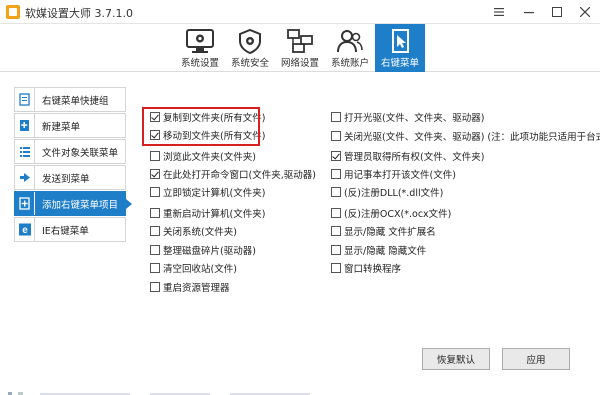 The image size is (600, 395). What do you see at coordinates (249, 63) in the screenshot?
I see `tab-label: 系统安全` at bounding box center [249, 63].